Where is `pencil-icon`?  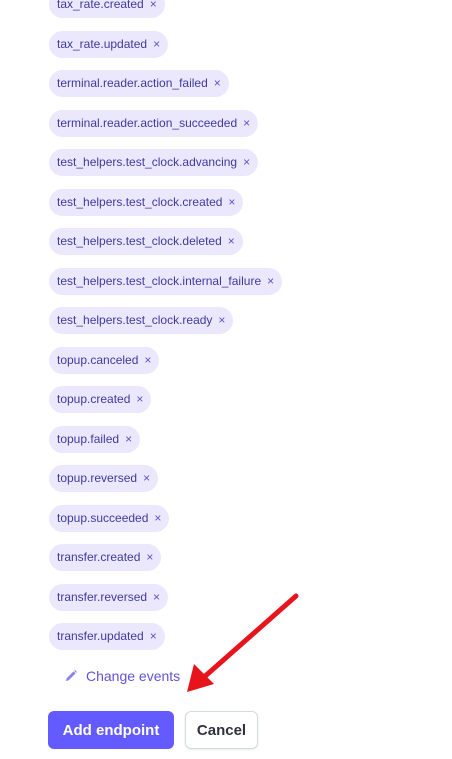 pencil-icon is located at coordinates (71, 675).